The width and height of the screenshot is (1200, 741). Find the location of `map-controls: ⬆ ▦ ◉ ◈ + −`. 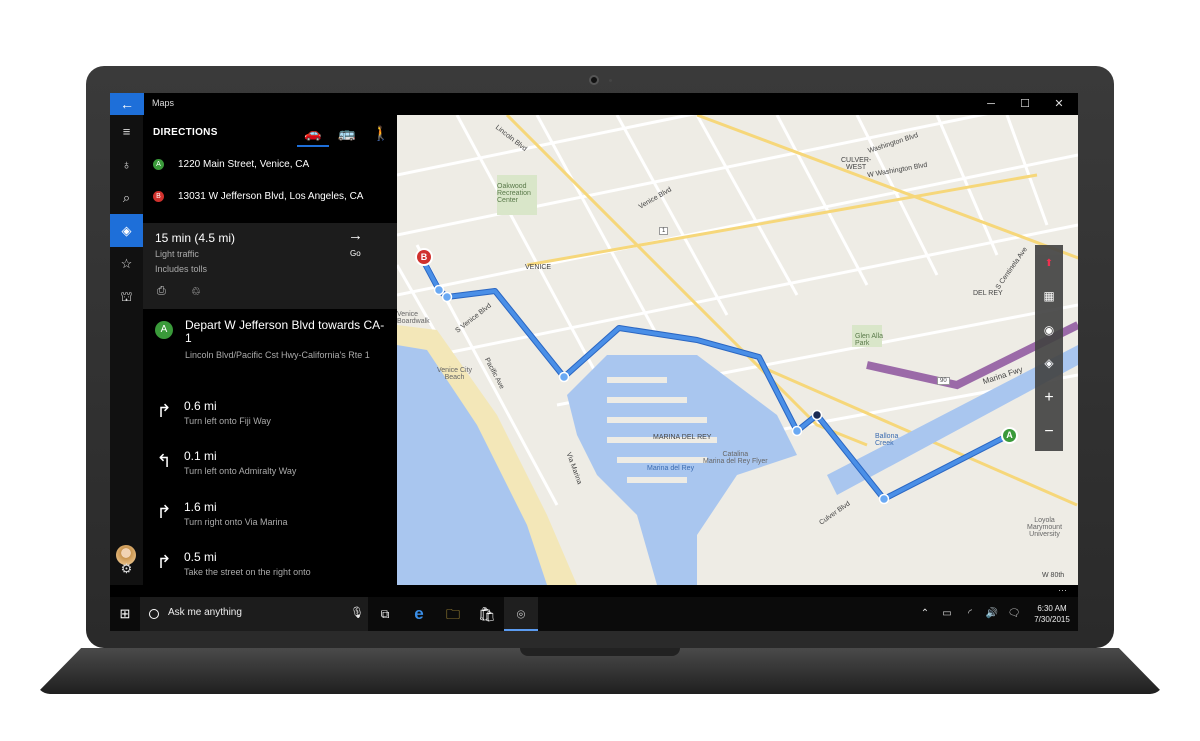

map-controls: ⬆ ▦ ◉ ◈ + − is located at coordinates (1049, 348).